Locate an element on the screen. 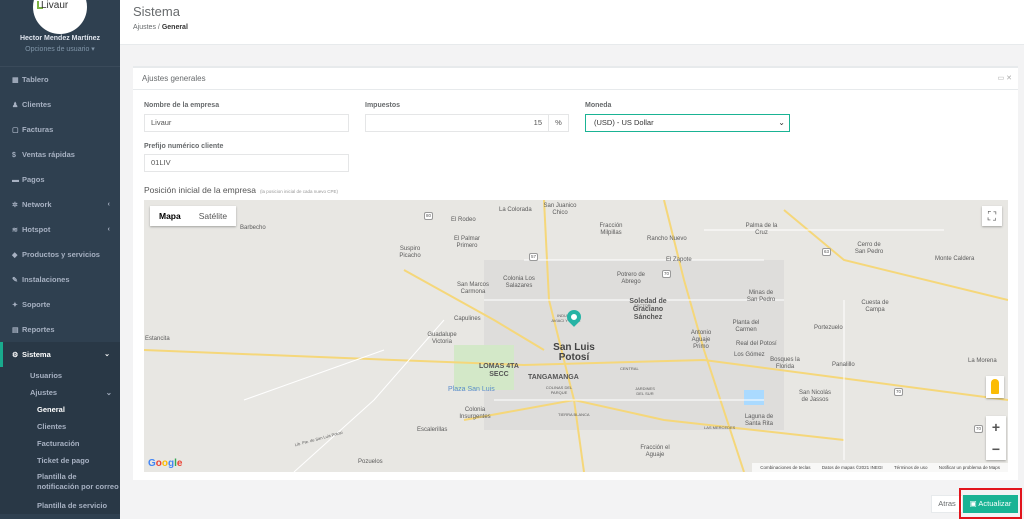 The width and height of the screenshot is (1024, 519). nav-label: Soporte is located at coordinates (36, 304).